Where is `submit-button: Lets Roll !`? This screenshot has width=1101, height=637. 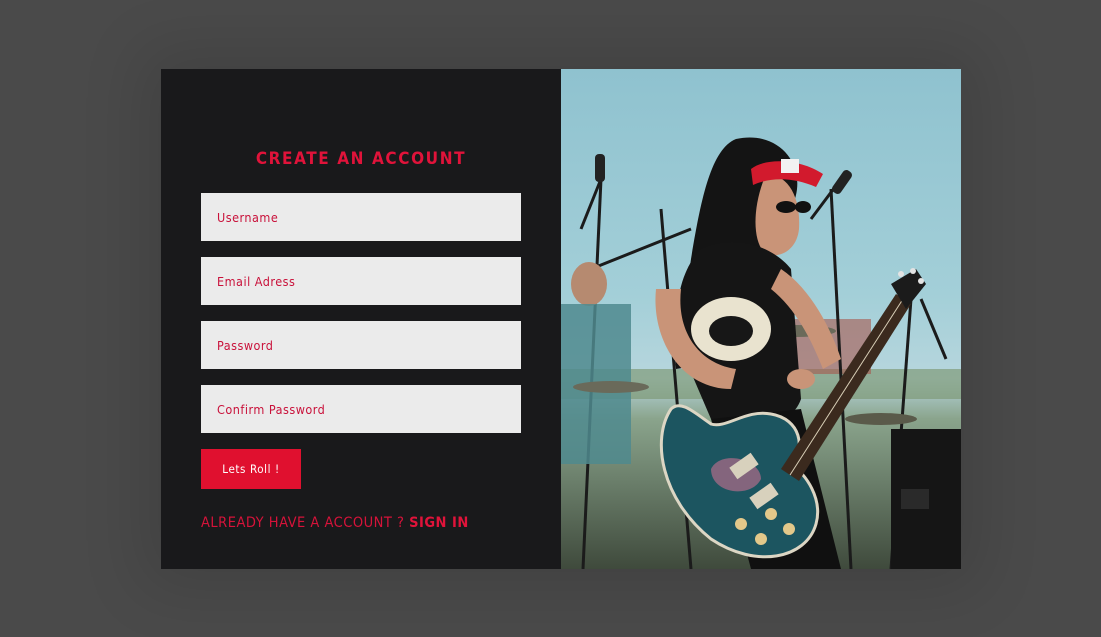
submit-button: Lets Roll ! is located at coordinates (251, 469).